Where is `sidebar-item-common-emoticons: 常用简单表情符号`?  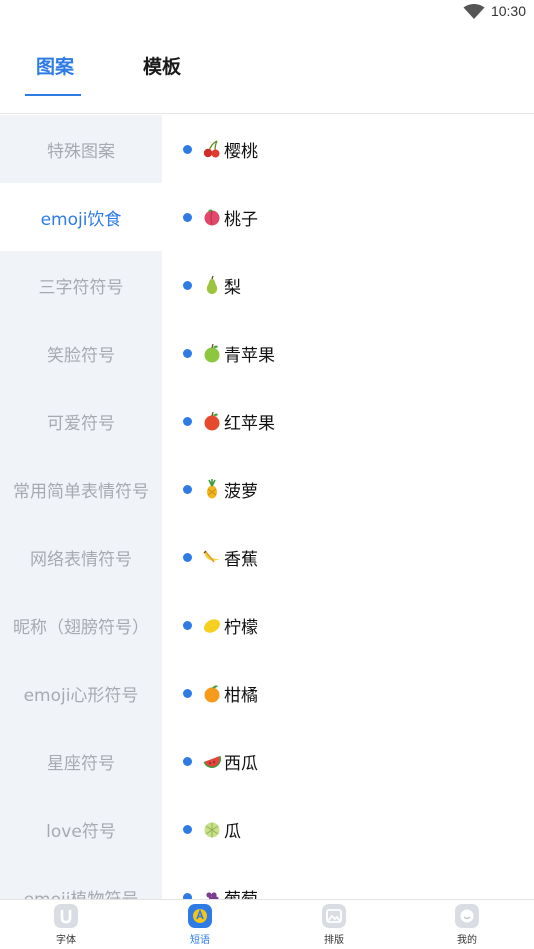 sidebar-item-common-emoticons: 常用简单表情符号 is located at coordinates (81, 489).